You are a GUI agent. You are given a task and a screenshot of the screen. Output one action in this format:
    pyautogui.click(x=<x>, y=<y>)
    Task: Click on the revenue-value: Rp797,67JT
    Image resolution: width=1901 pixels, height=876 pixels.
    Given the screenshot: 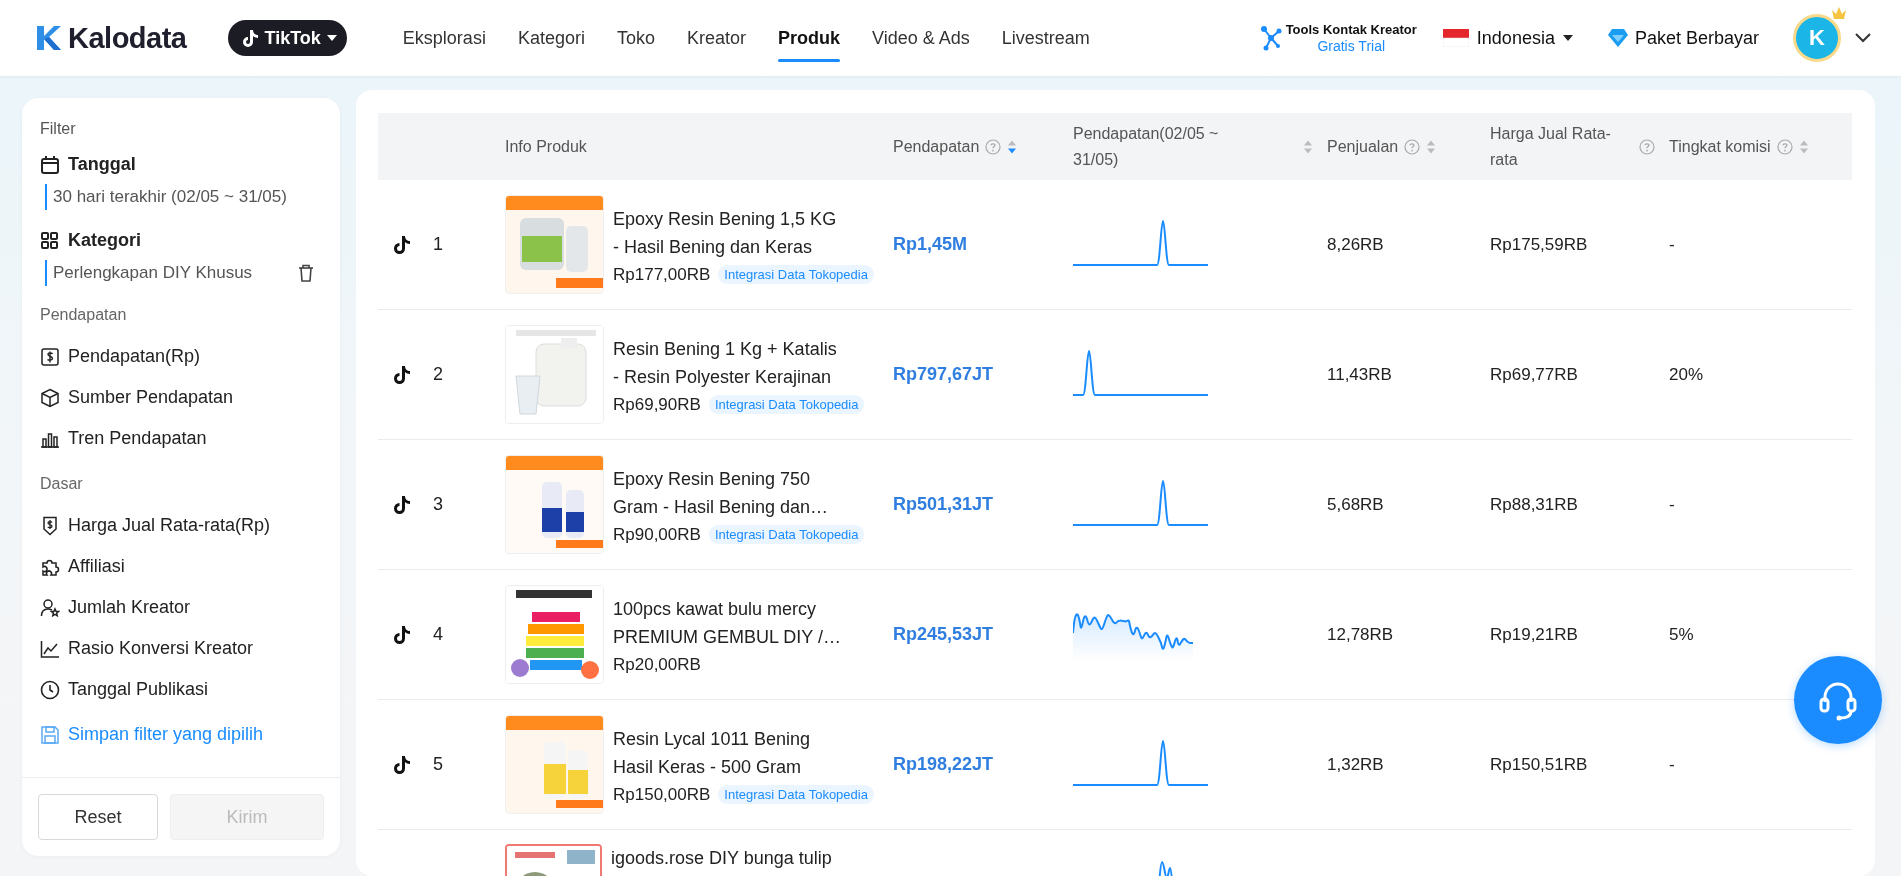 What is the action you would take?
    pyautogui.click(x=943, y=374)
    